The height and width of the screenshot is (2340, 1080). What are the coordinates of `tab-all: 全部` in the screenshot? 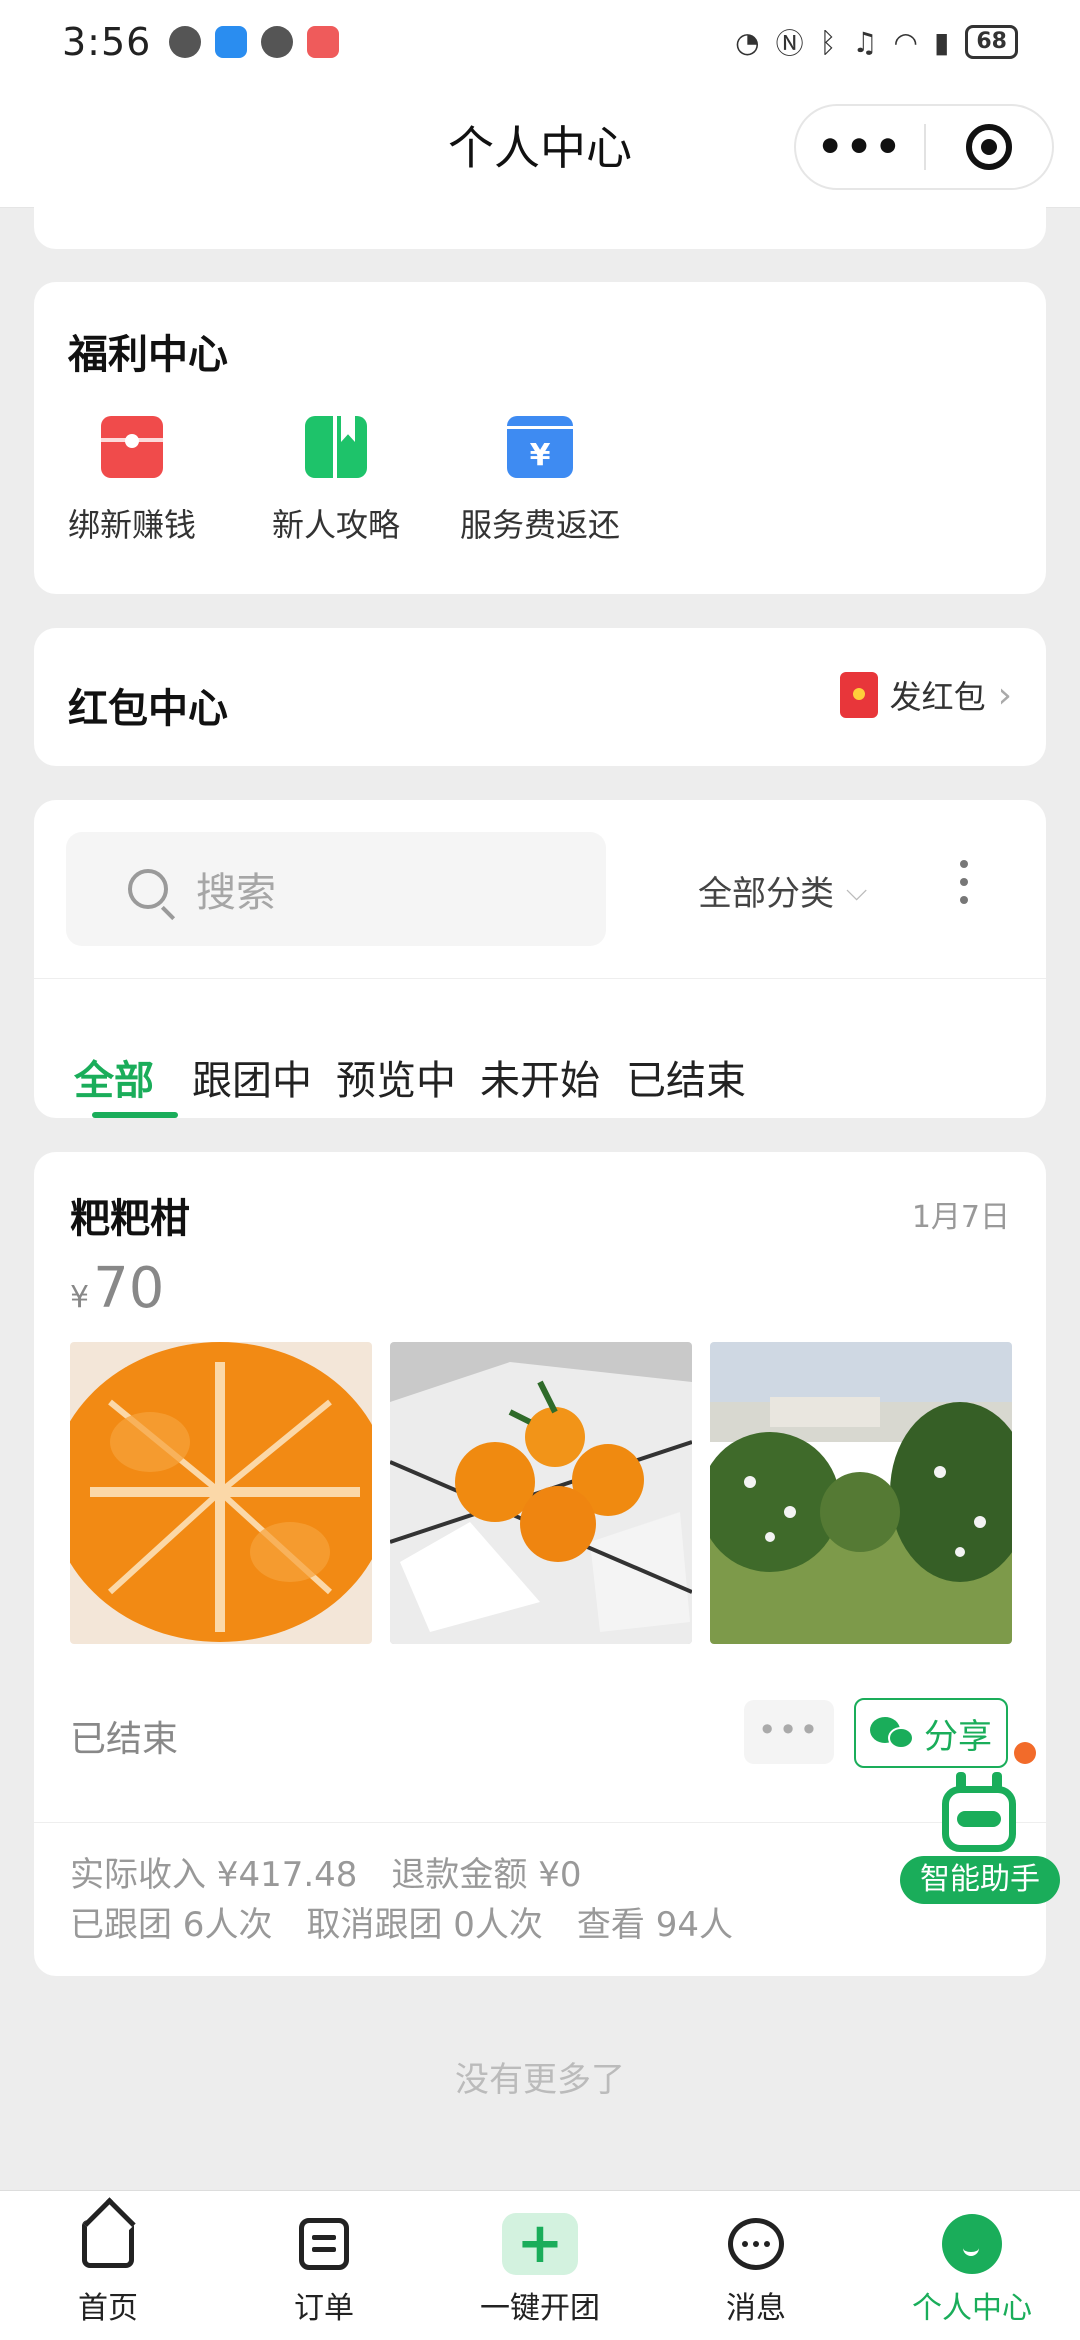 It's located at (114, 1077).